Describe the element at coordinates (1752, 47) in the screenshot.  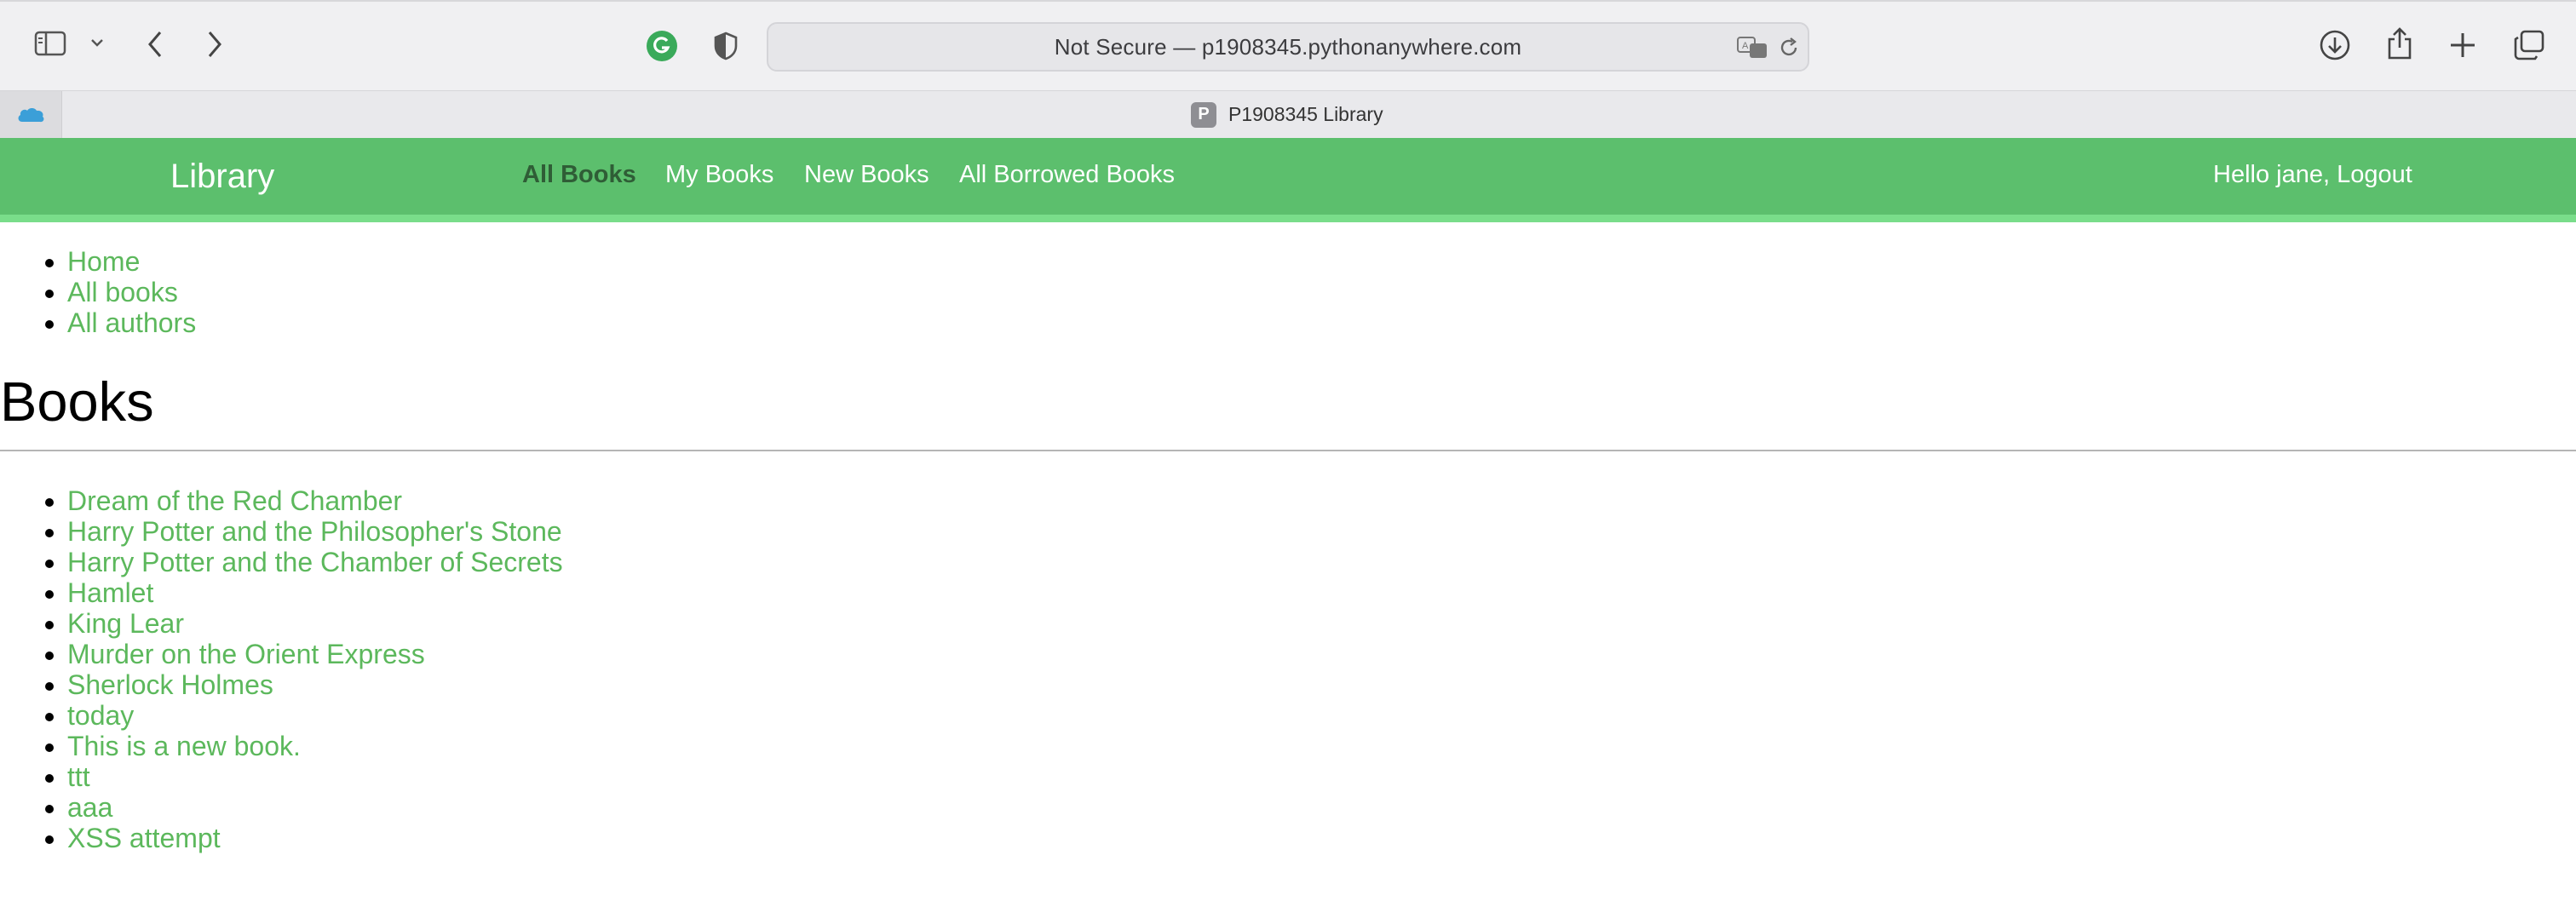
I see `translate-icon: A` at that location.